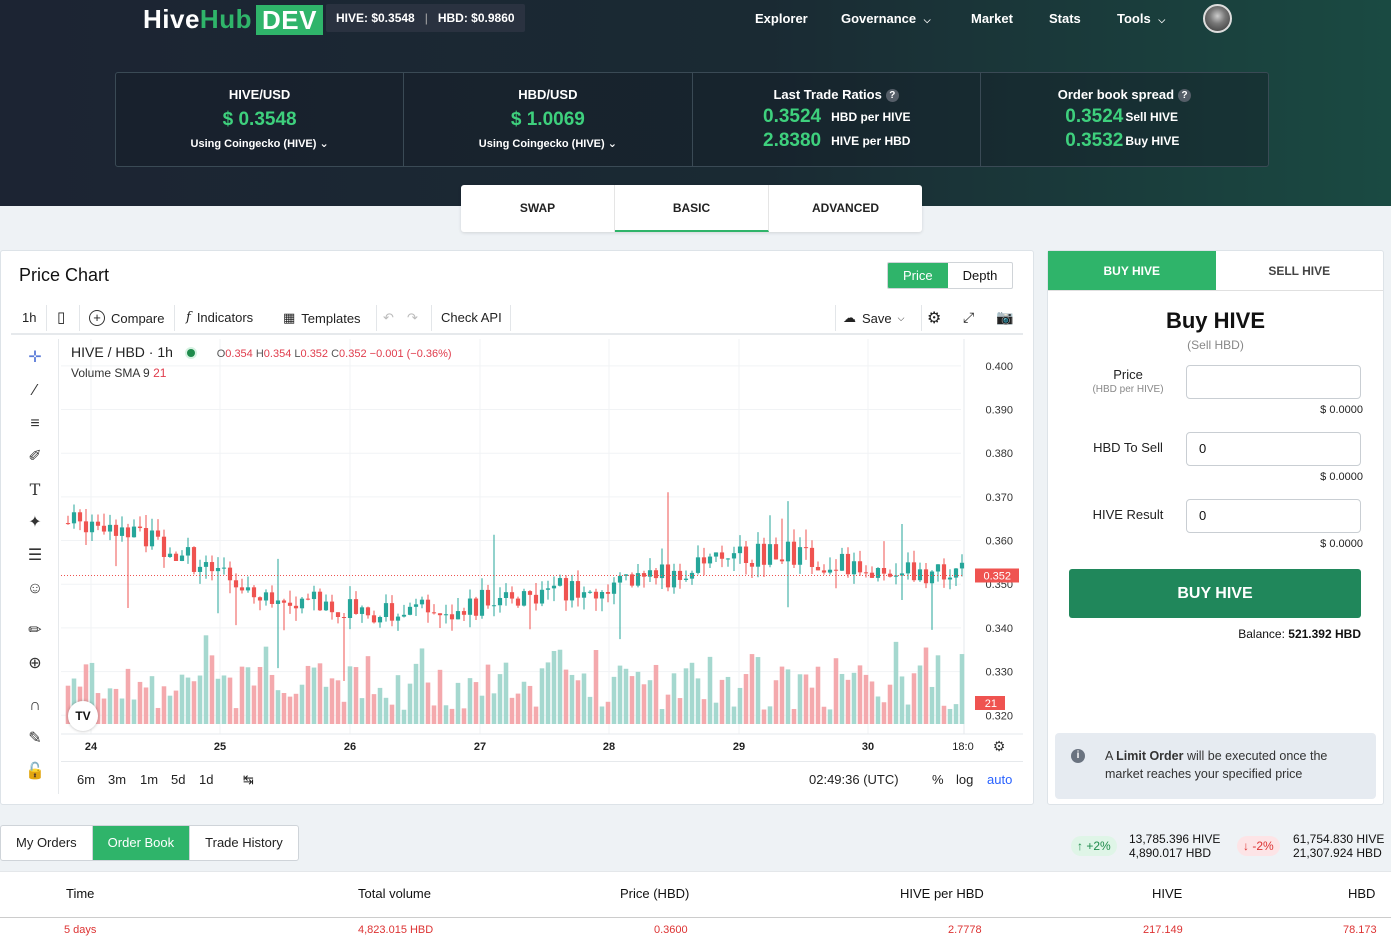  I want to click on log-scale-toggle: log, so click(964, 779).